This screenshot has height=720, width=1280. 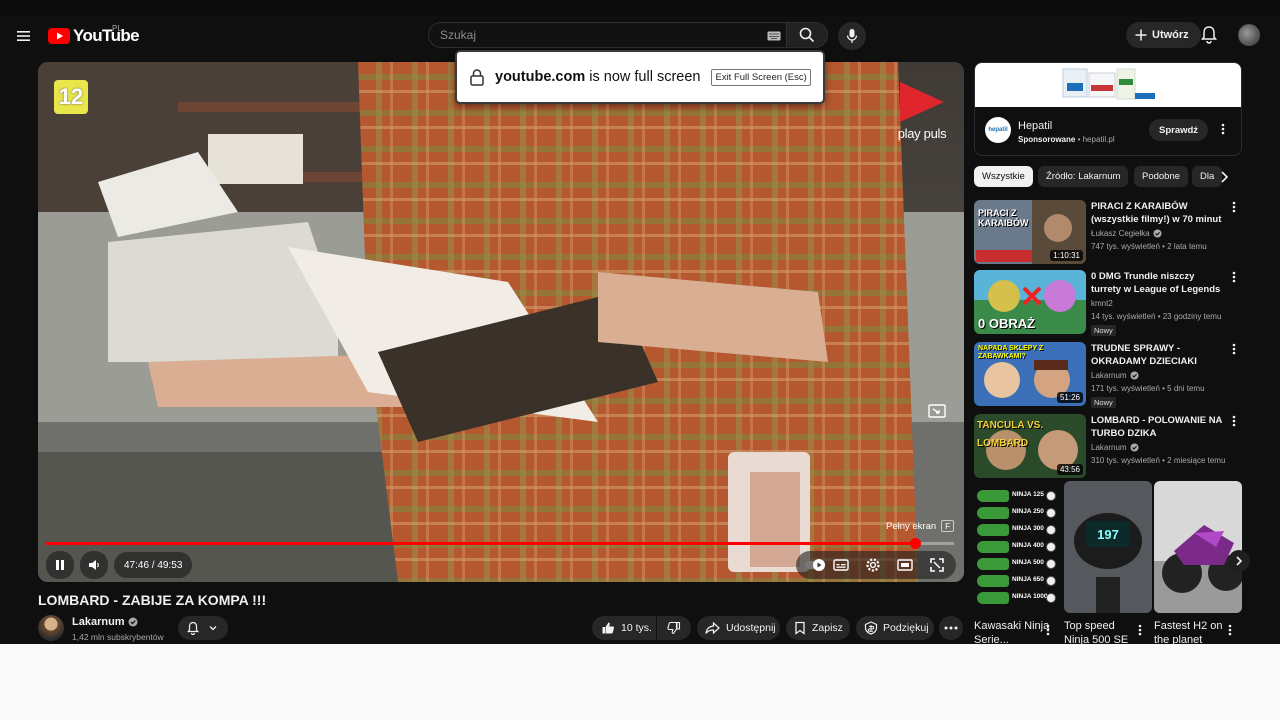 I want to click on subscription-bell-button, so click(x=203, y=628).